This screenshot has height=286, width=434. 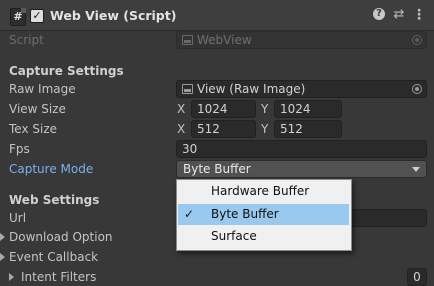 I want to click on menu-item-hardware-buffer: Hardware Buffer, so click(x=263, y=191).